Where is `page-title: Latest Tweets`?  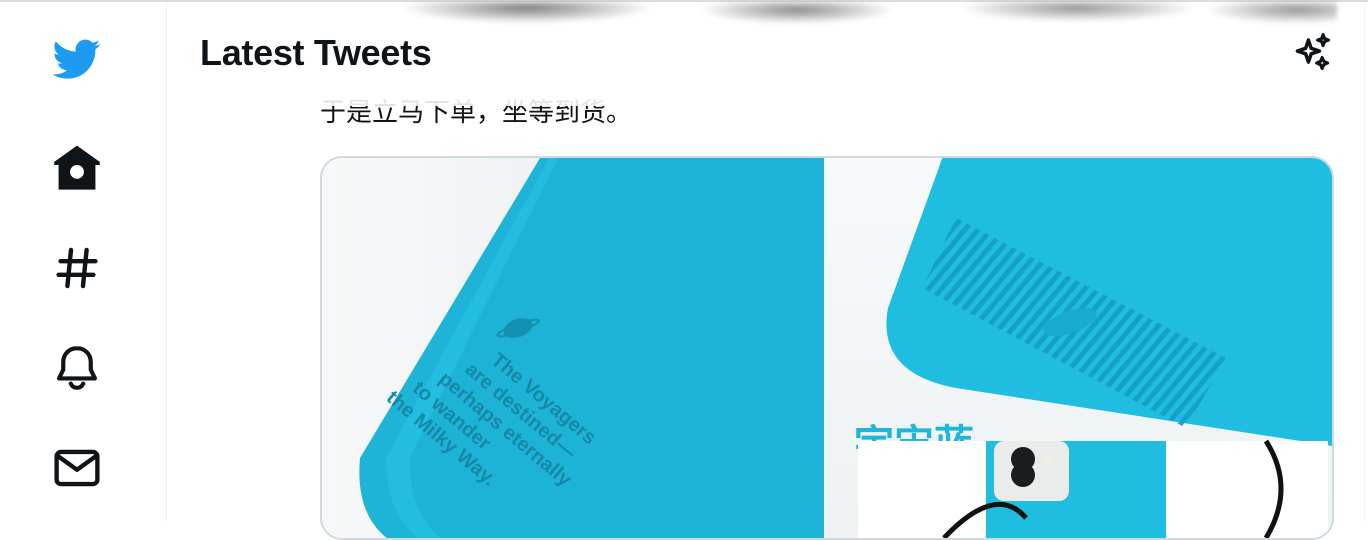
page-title: Latest Tweets is located at coordinates (316, 52).